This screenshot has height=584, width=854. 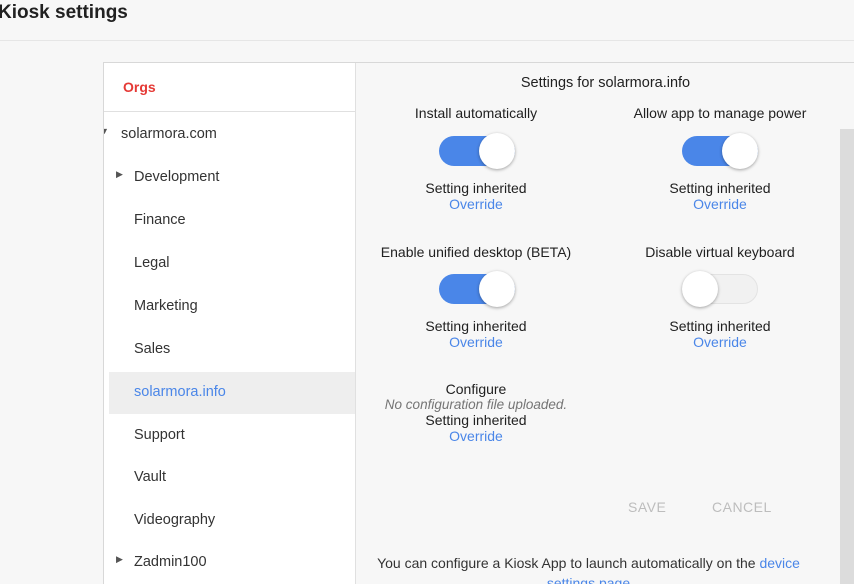 I want to click on org-item-label: solarmora.com, so click(x=169, y=134).